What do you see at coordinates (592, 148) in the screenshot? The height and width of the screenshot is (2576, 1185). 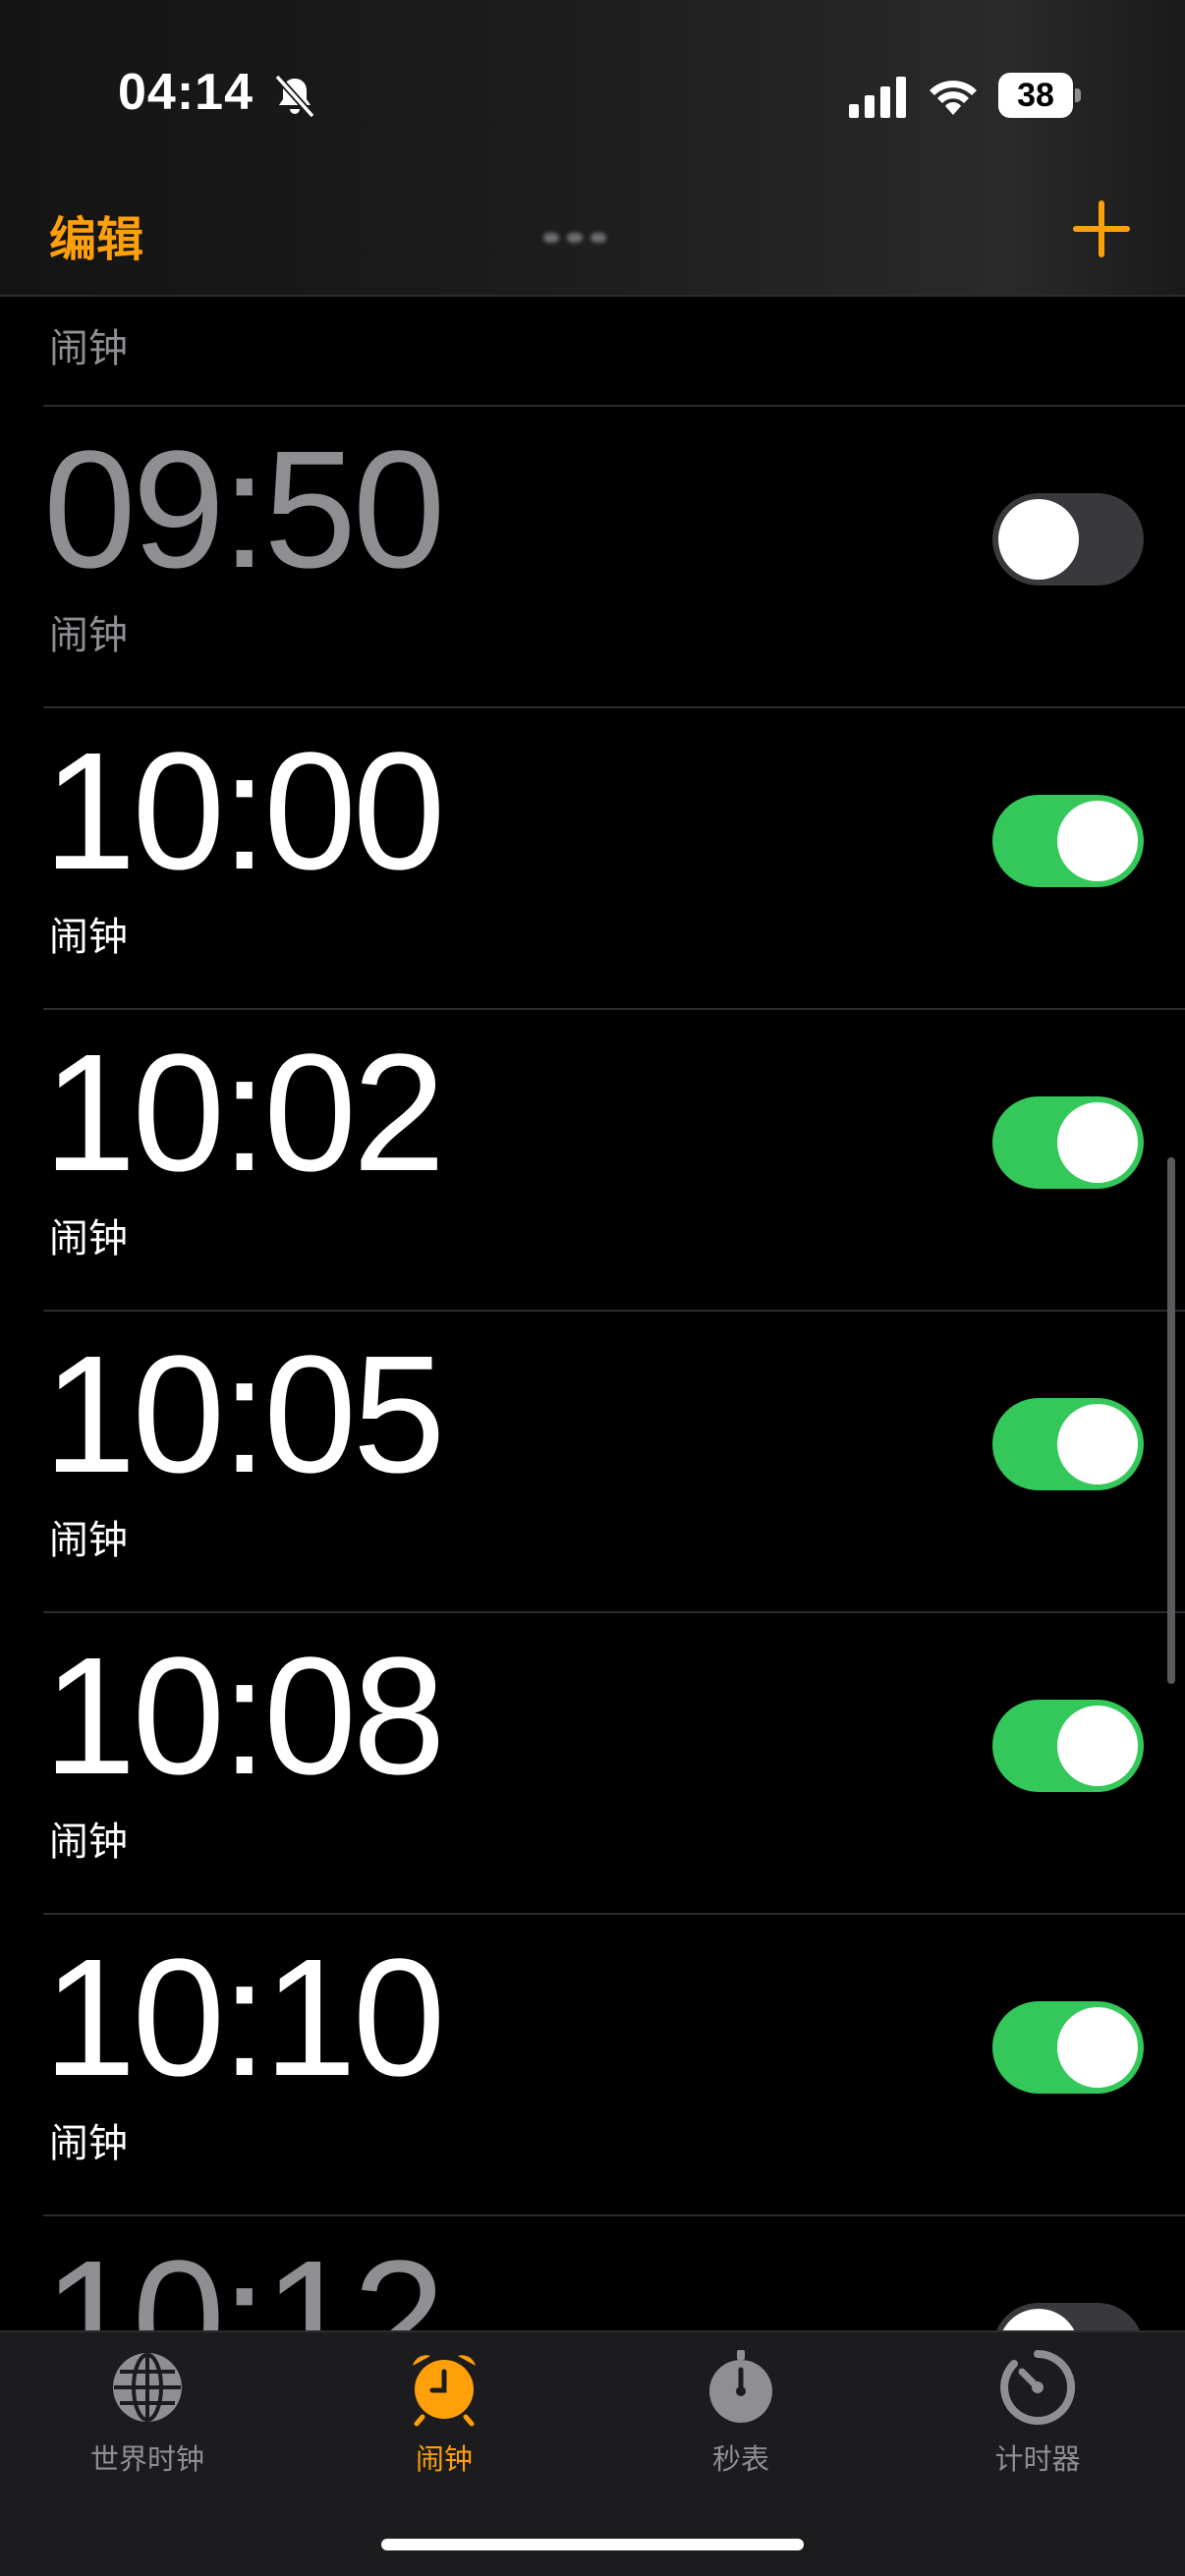 I see `top-bar: 04:14 38 编辑` at bounding box center [592, 148].